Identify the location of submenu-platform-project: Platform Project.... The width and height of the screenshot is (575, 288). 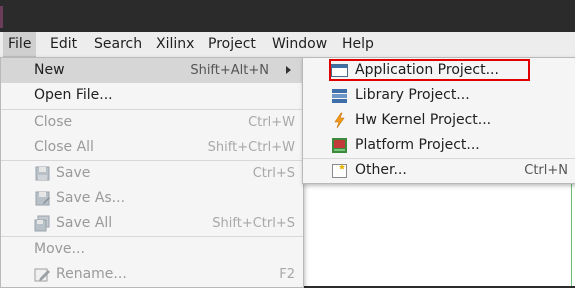
(439, 145).